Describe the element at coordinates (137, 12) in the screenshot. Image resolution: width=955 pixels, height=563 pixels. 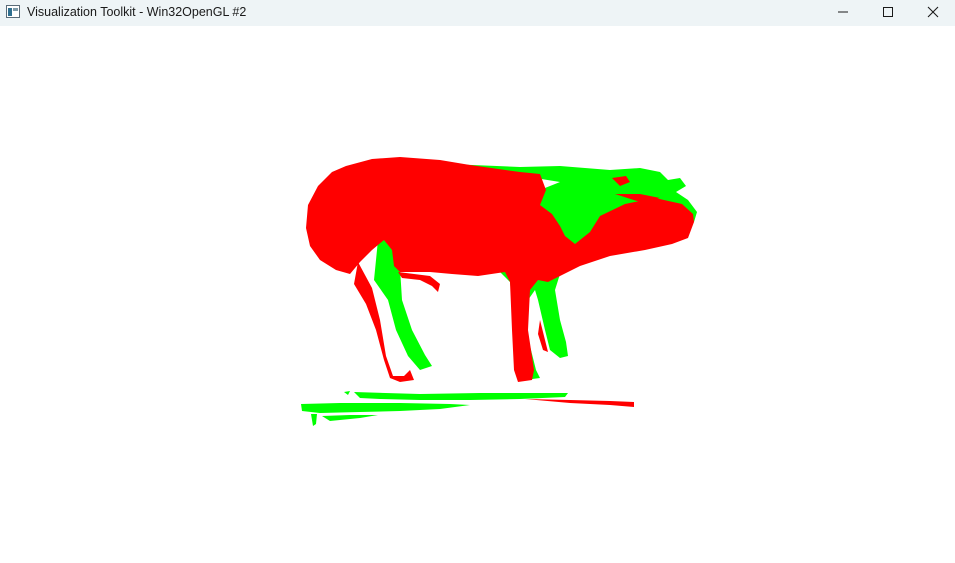
I see `window-title: Visualization Toolkit - Win32OpenGL #2` at that location.